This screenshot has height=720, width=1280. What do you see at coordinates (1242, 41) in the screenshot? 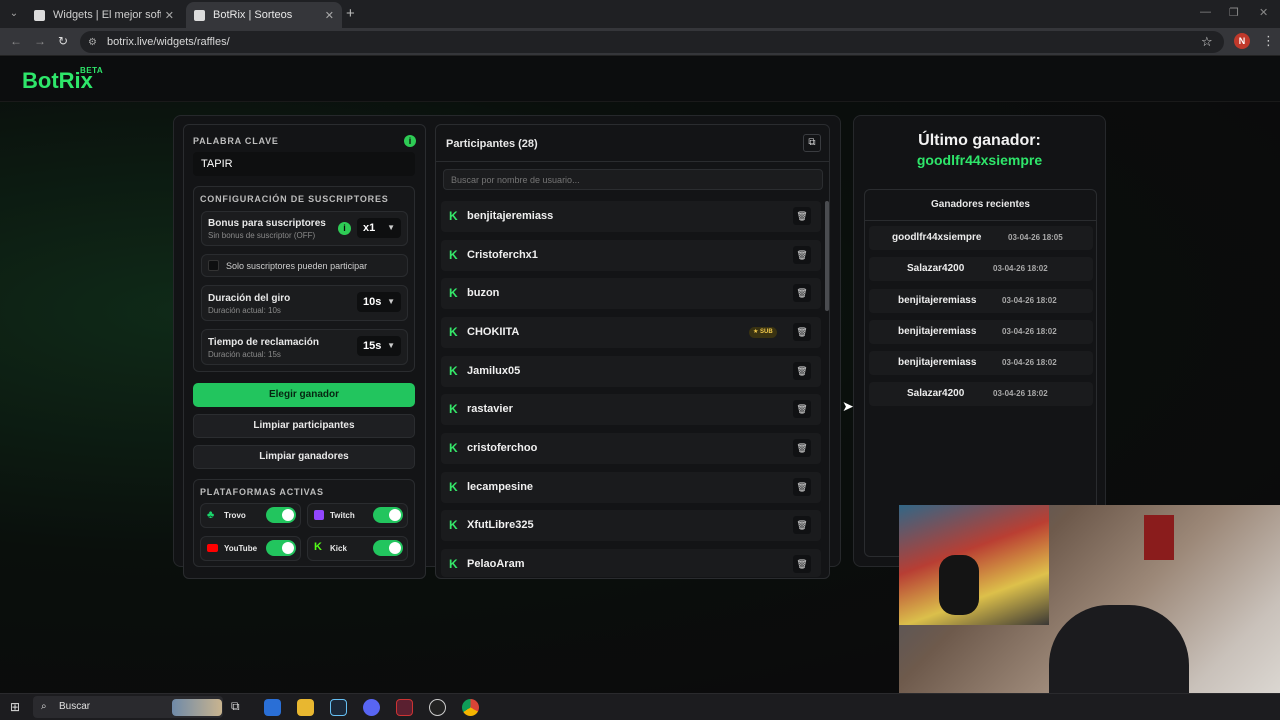
I see `profile-avatar: N` at bounding box center [1242, 41].